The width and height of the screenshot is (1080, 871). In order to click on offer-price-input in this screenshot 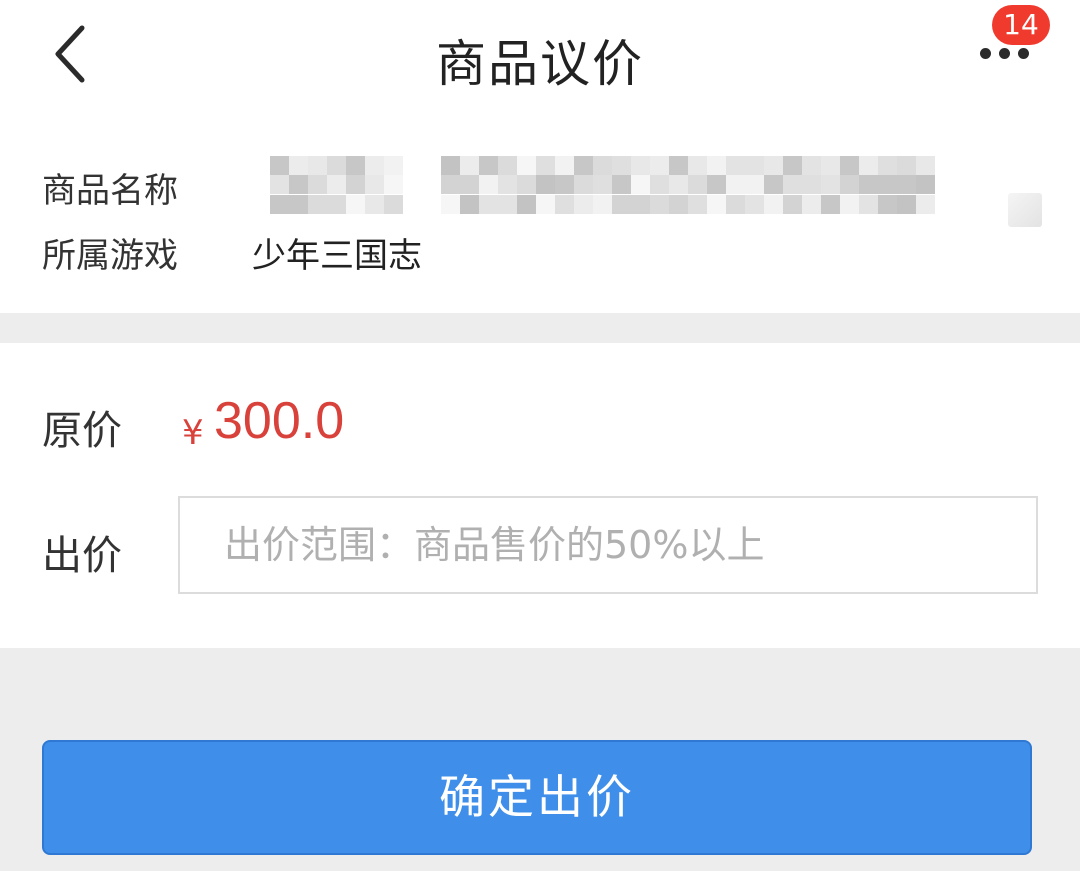, I will do `click(608, 545)`.